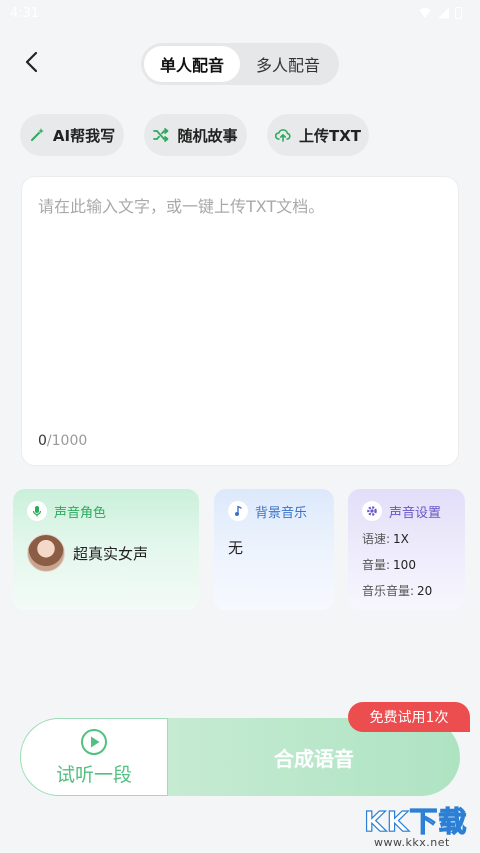 This screenshot has width=480, height=853. I want to click on voice-role-title: 声音角色, so click(80, 513).